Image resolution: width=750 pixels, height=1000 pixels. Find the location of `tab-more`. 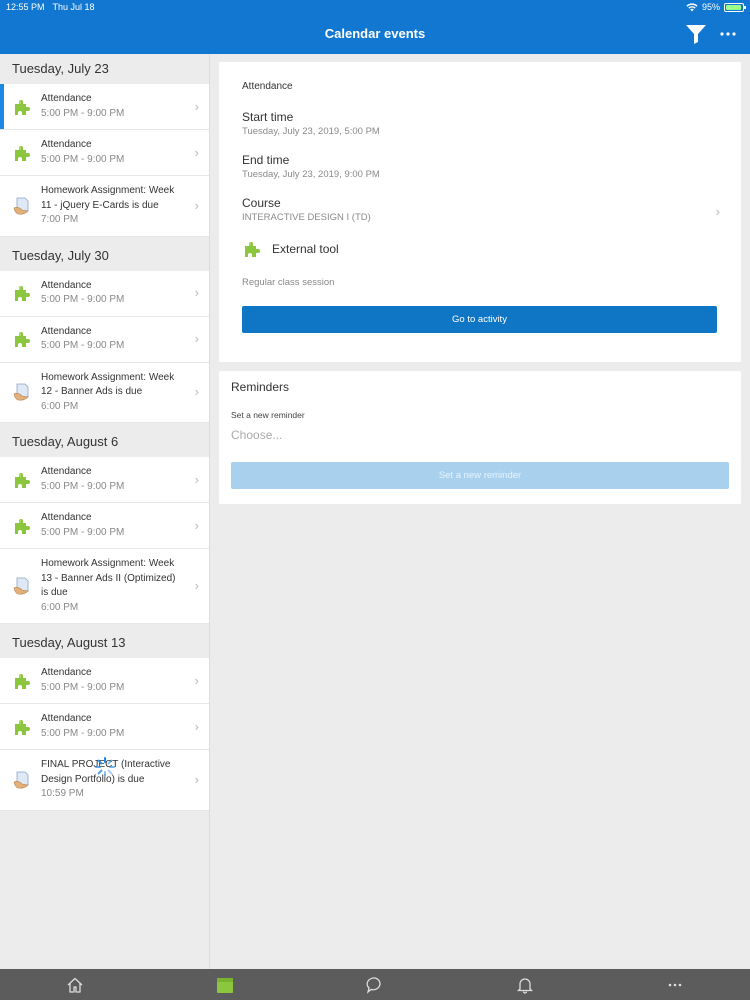

tab-more is located at coordinates (675, 984).